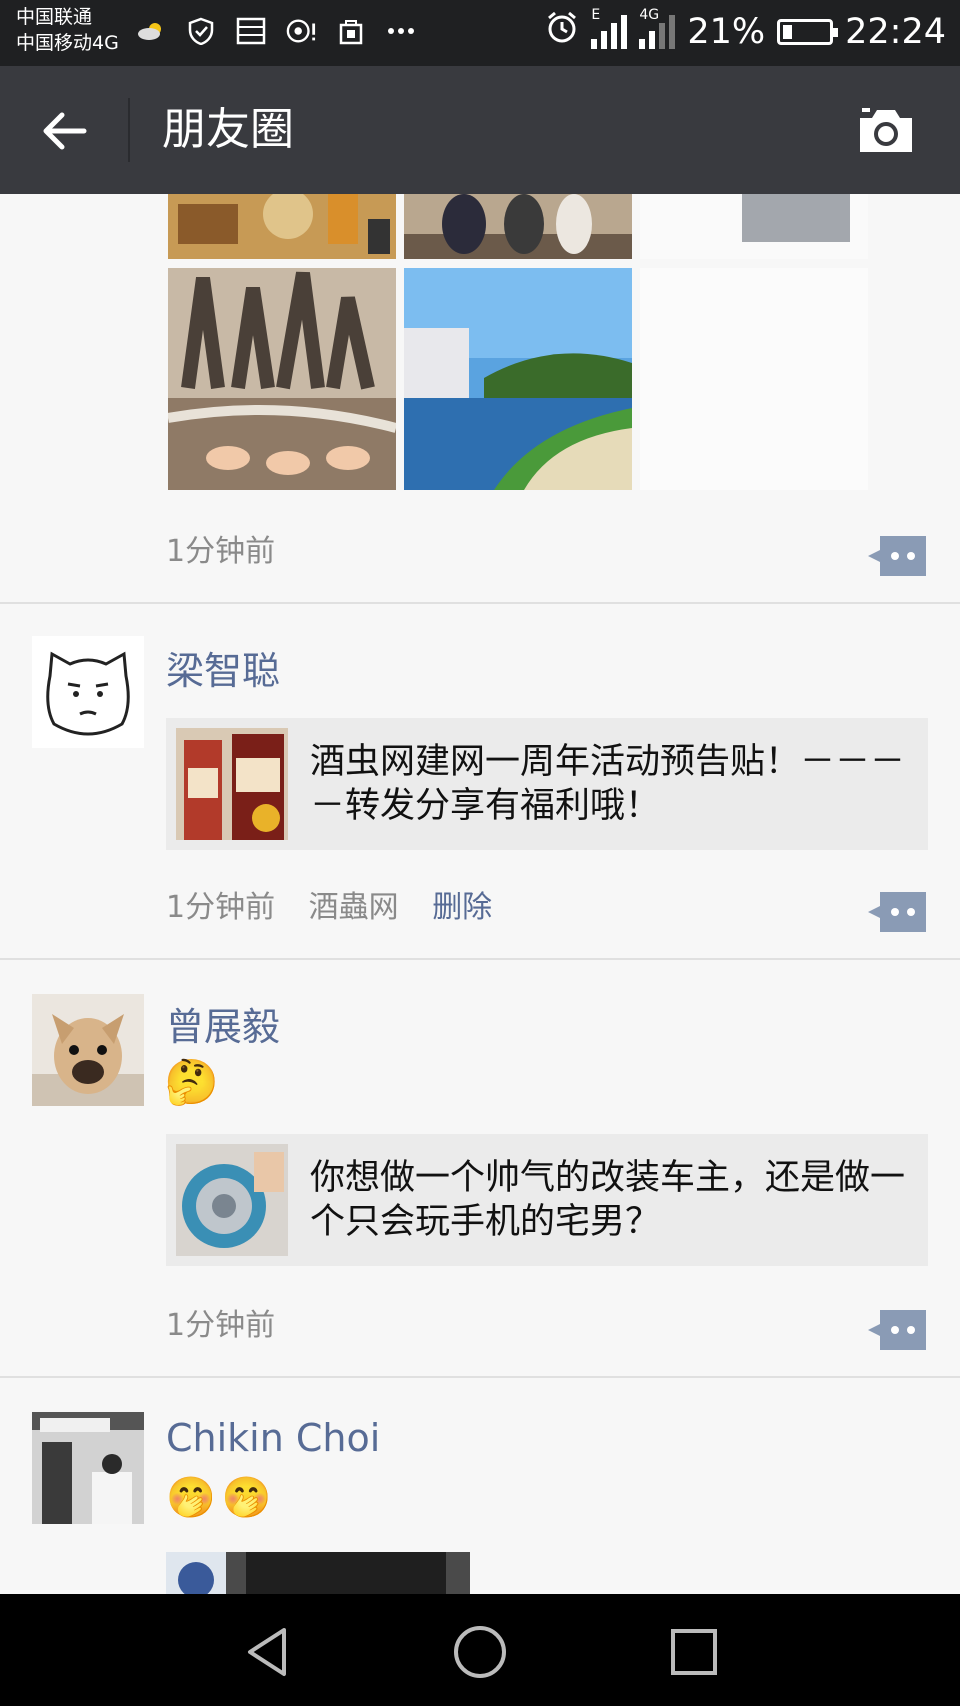  Describe the element at coordinates (221, 907) in the screenshot. I see `post-time: 1分钟前` at that location.